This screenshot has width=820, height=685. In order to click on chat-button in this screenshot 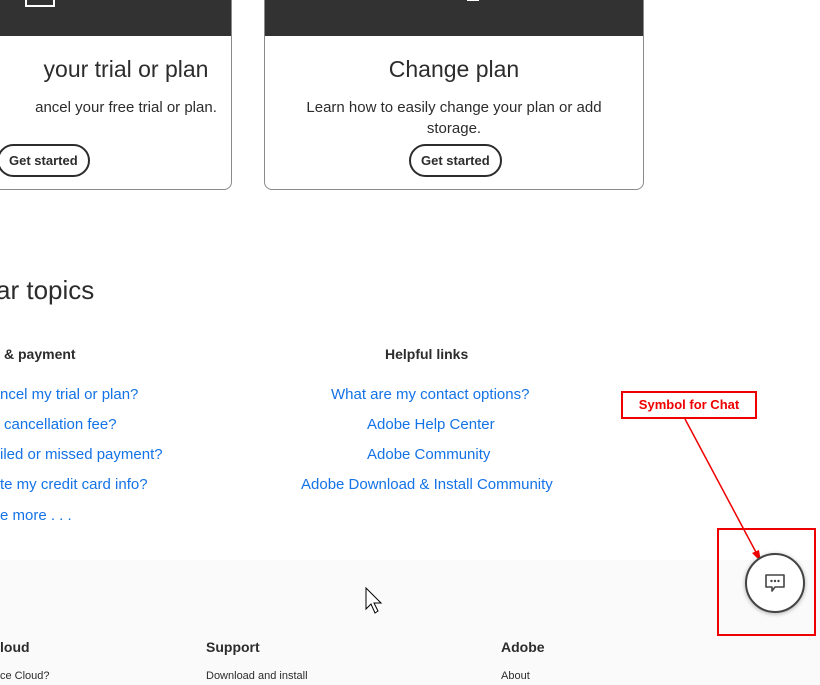, I will do `click(775, 583)`.